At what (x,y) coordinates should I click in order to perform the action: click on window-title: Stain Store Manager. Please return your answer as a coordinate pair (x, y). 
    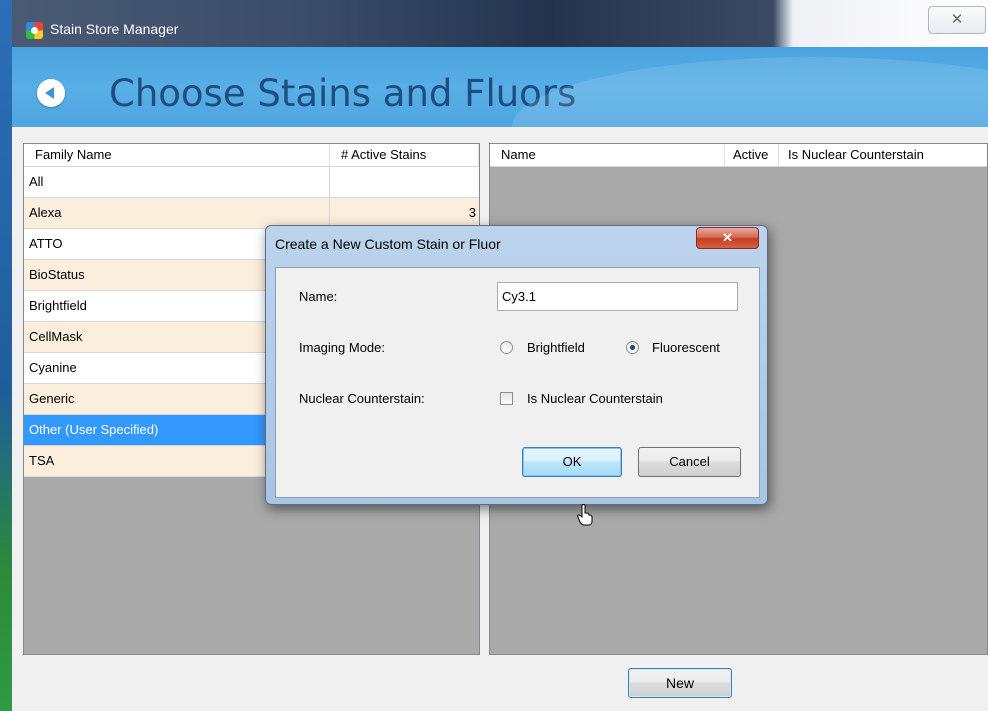
    Looking at the image, I should click on (114, 29).